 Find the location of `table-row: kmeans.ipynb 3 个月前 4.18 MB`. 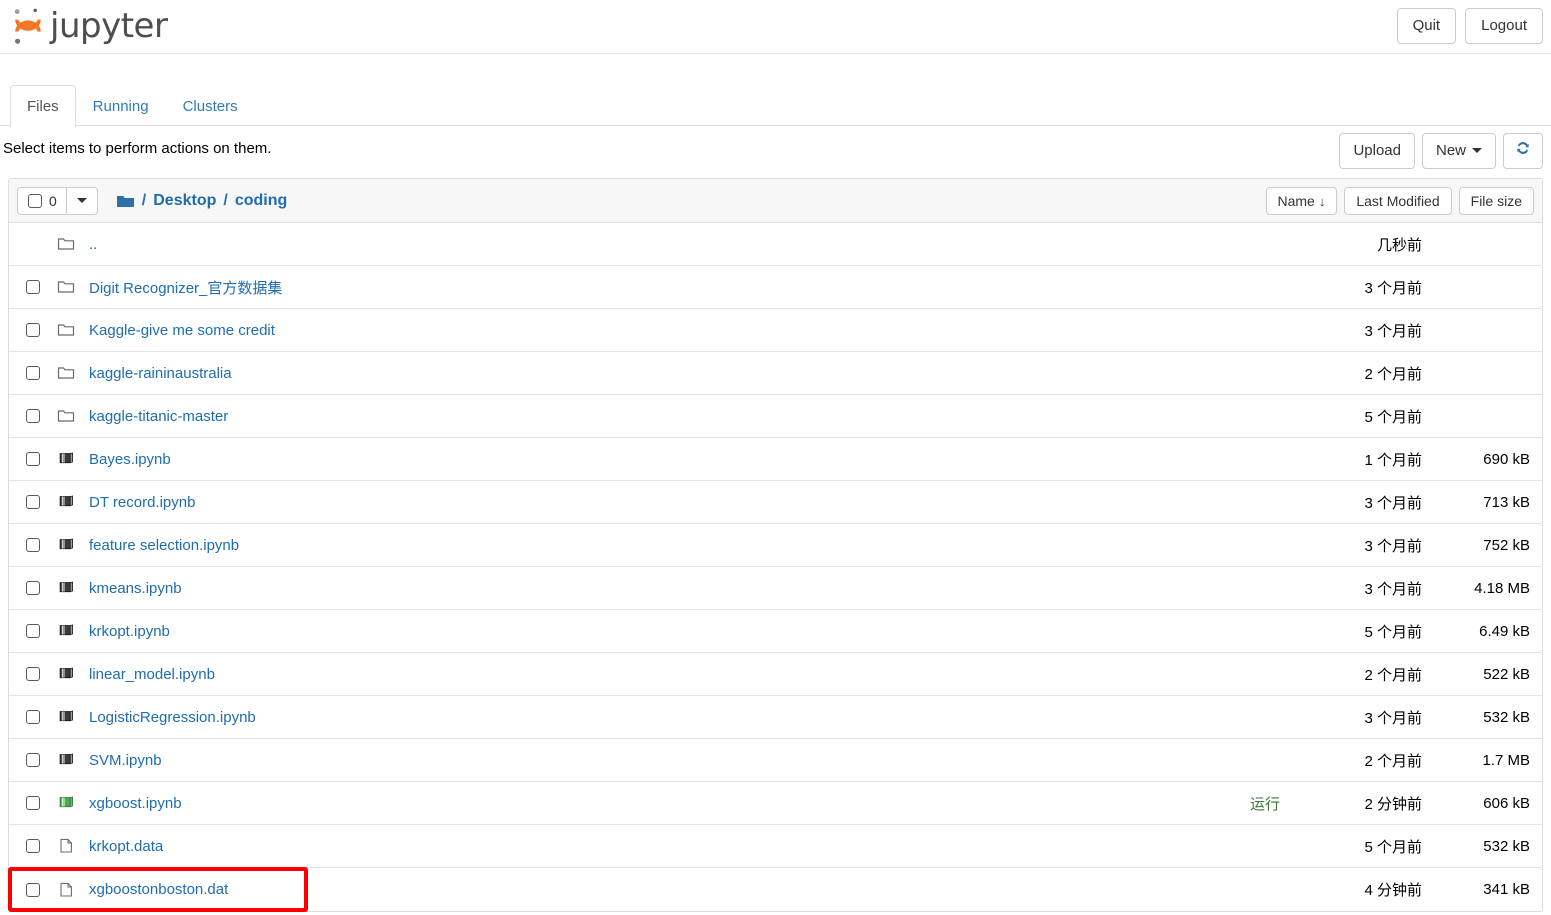

table-row: kmeans.ipynb 3 个月前 4.18 MB is located at coordinates (775, 588).